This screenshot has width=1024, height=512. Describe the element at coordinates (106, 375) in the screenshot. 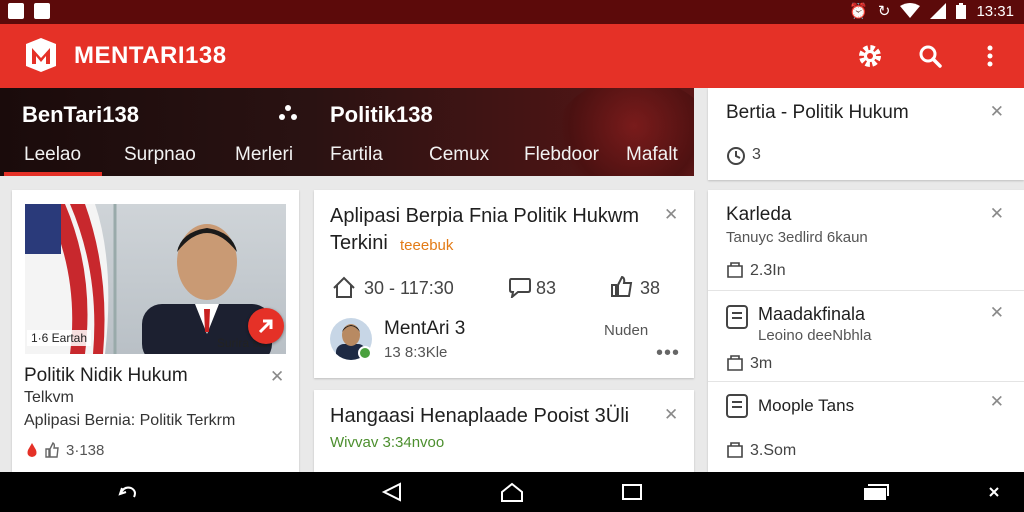

I see `video-title: Politik Nidik Hukum` at that location.